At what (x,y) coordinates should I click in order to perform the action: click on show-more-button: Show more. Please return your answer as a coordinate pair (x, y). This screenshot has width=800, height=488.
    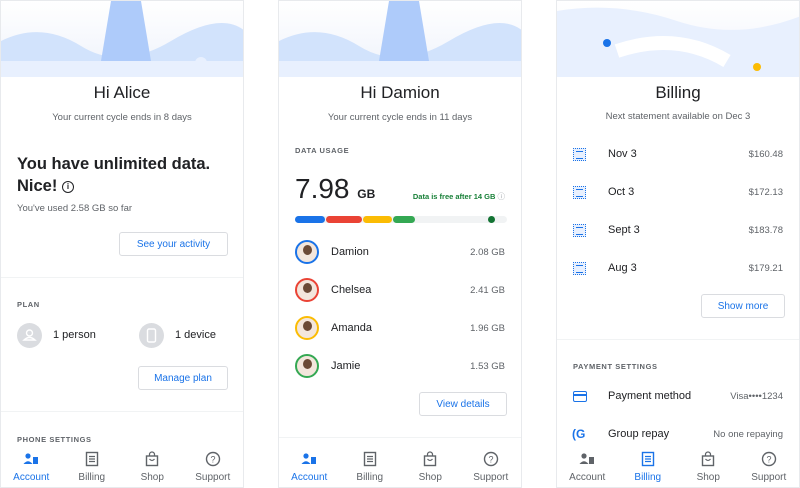
    Looking at the image, I should click on (743, 306).